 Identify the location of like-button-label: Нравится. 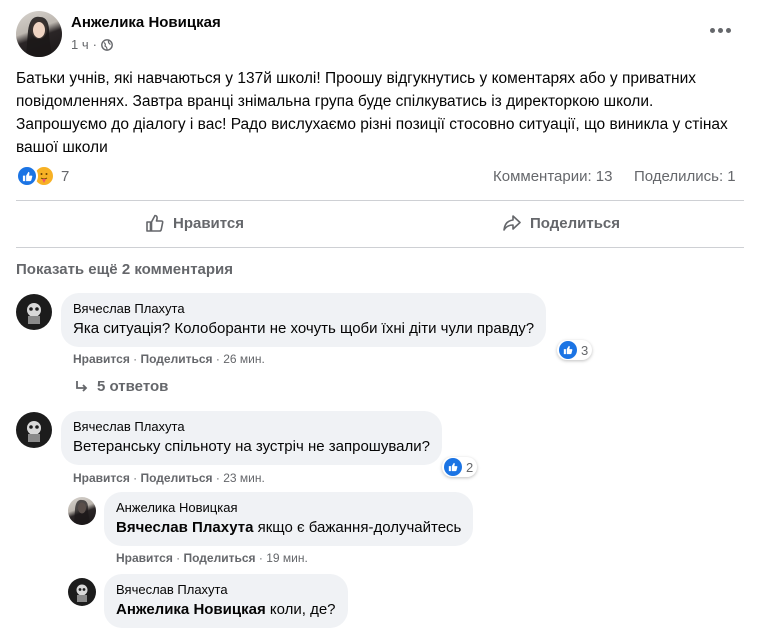
(209, 223).